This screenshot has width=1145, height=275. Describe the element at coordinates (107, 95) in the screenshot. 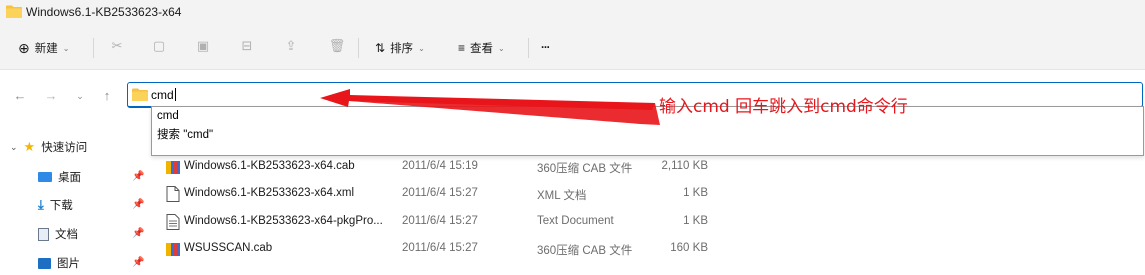

I see `up-arrow-icon: ↑` at that location.